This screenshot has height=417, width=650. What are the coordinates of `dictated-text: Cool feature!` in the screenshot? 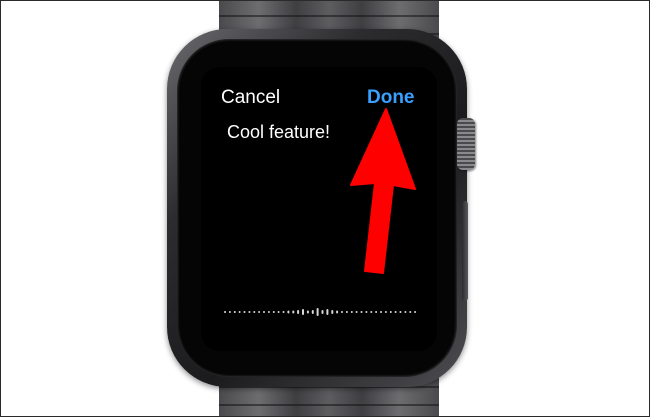 It's located at (279, 132).